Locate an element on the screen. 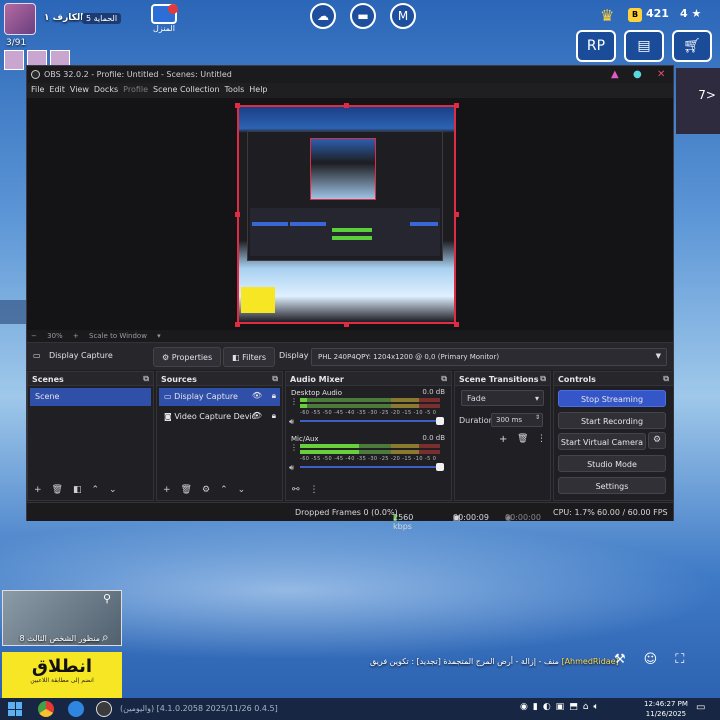  app-icon is located at coordinates (76, 709).